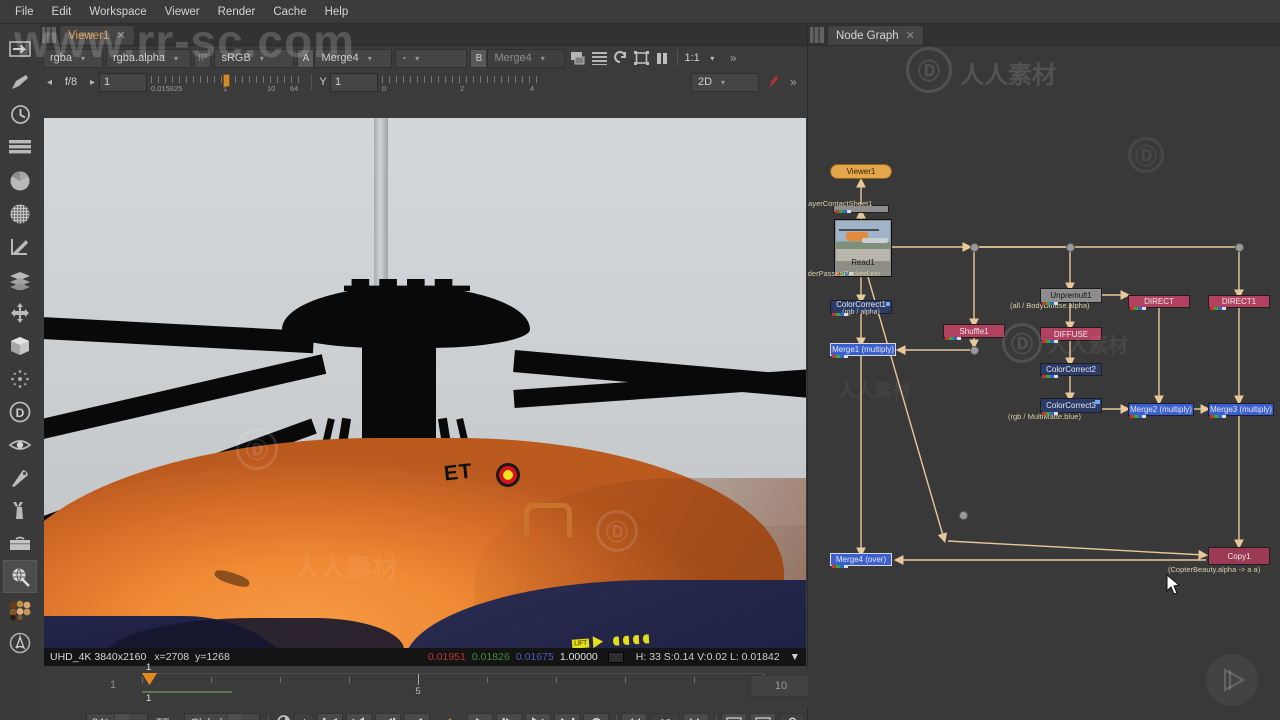 The image size is (1280, 720). What do you see at coordinates (62, 12) in the screenshot?
I see `menu-item-edit: Edit` at bounding box center [62, 12].